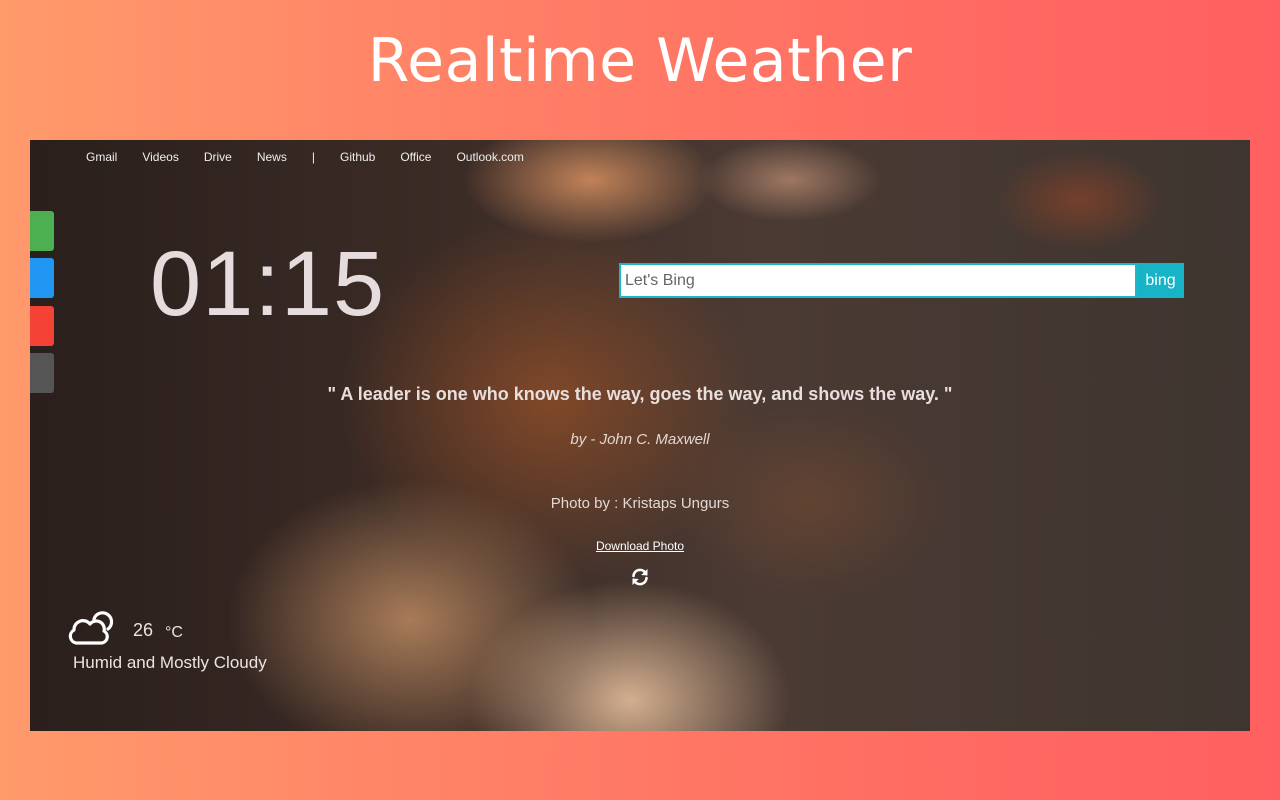  I want to click on nav-link-drive: Drive, so click(218, 157).